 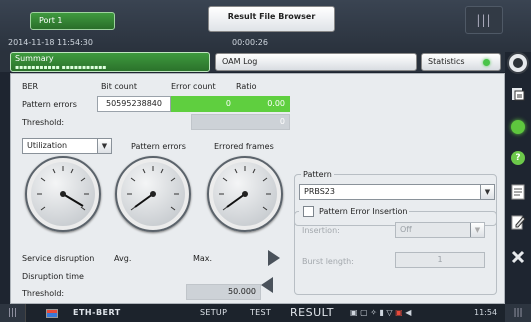 I want to click on burst-length-input: 1, so click(x=440, y=260).